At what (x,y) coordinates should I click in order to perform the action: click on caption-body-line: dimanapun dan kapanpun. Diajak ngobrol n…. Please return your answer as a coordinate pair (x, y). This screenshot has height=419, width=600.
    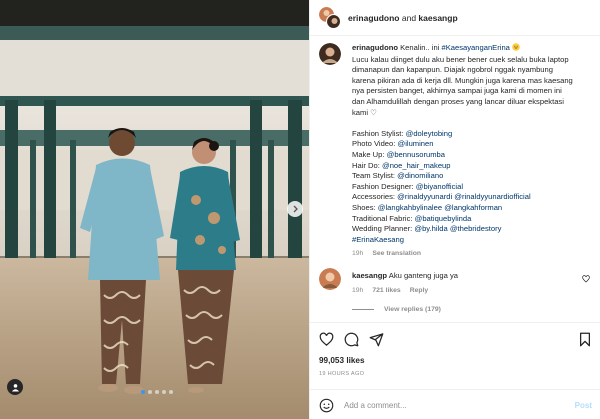
    Looking at the image, I should click on (452, 70).